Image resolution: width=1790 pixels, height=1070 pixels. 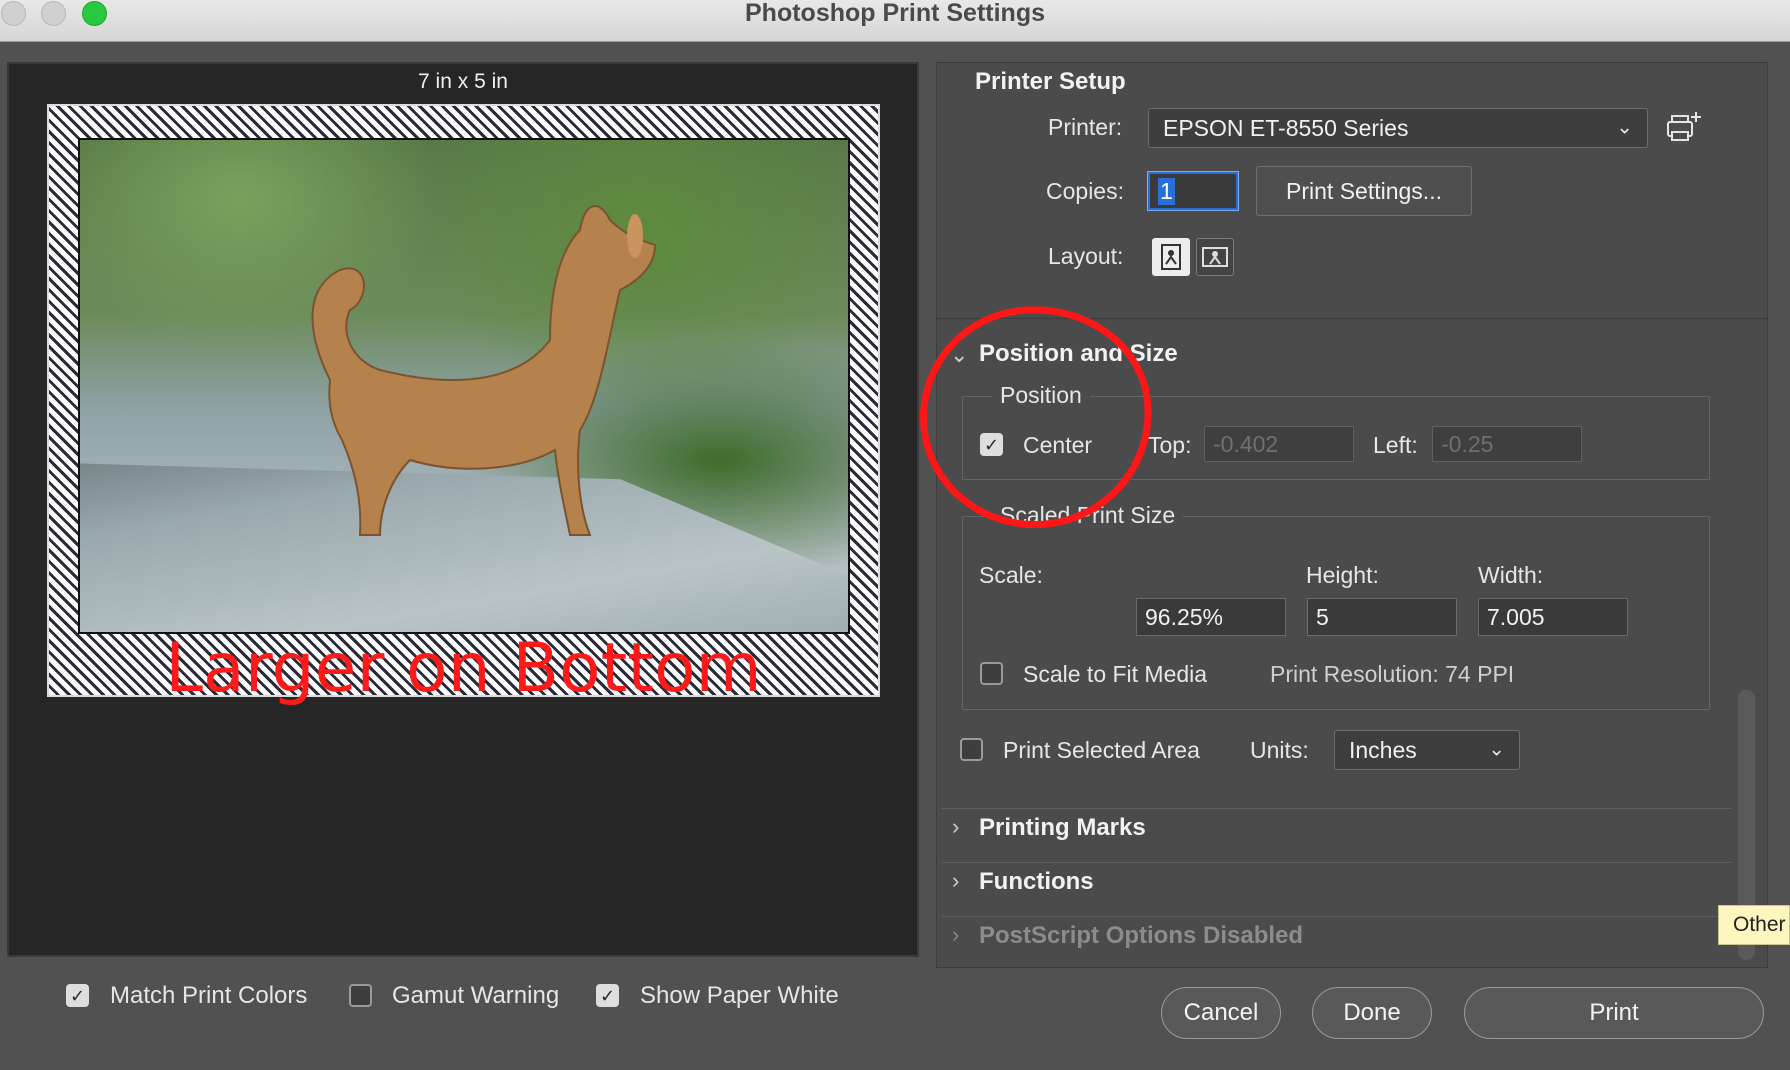 What do you see at coordinates (1427, 750) in the screenshot?
I see `units-select: Inches ⌄` at bounding box center [1427, 750].